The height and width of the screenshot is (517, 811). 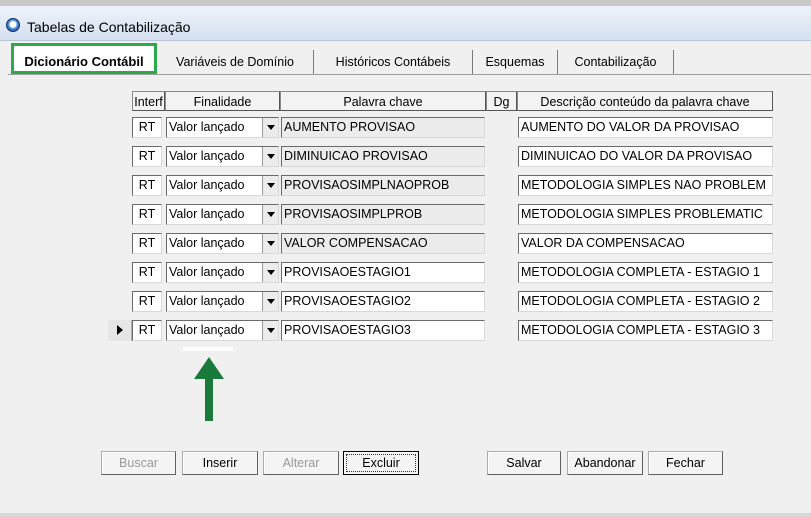 I want to click on row5-finalidade-select: Valor lançado, so click(x=222, y=243).